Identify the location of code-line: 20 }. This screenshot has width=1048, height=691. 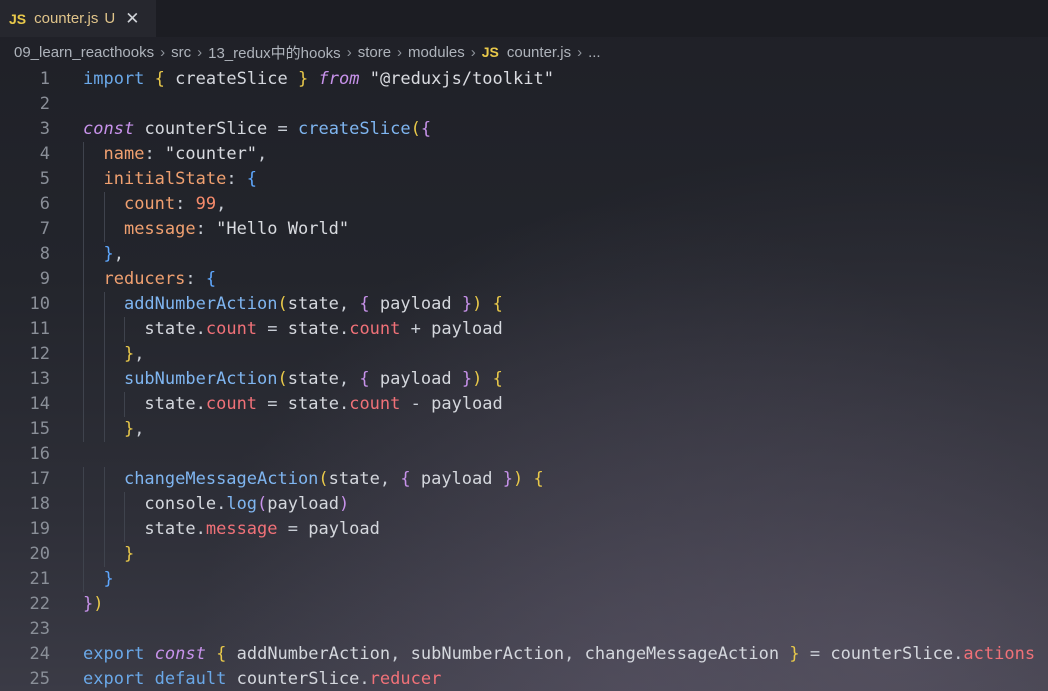
(524, 554).